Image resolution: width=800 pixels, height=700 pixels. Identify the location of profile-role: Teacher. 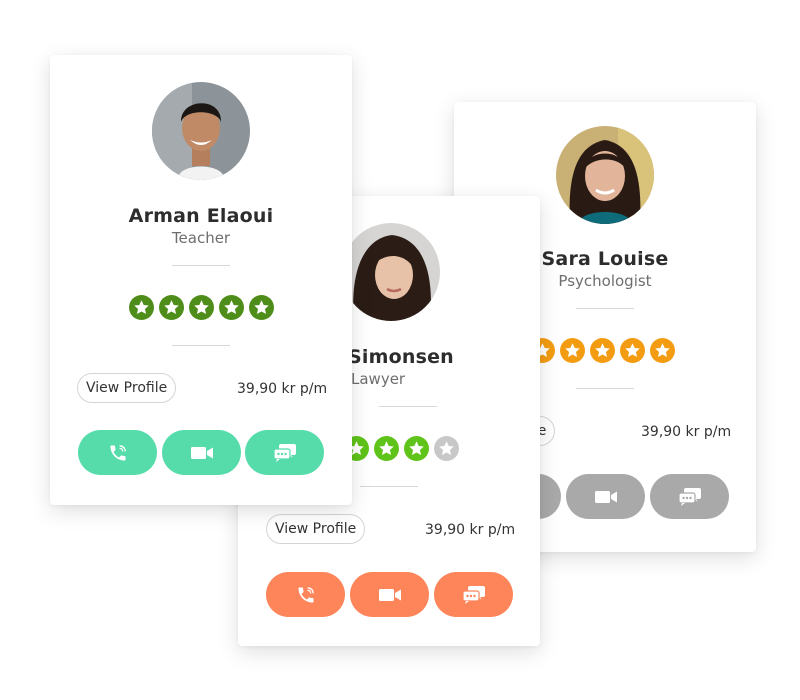
(201, 238).